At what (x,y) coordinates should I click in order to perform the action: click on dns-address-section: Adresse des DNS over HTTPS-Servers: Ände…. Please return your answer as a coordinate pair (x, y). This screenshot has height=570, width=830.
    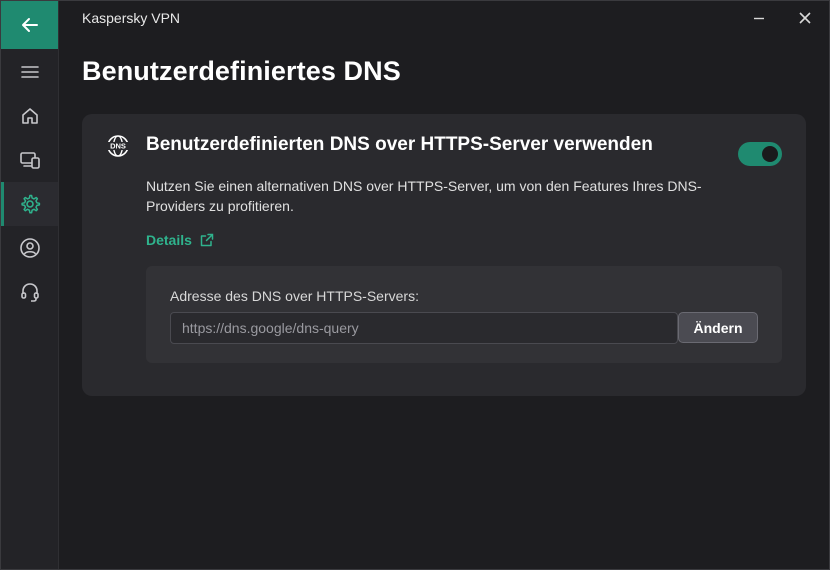
    Looking at the image, I should click on (464, 314).